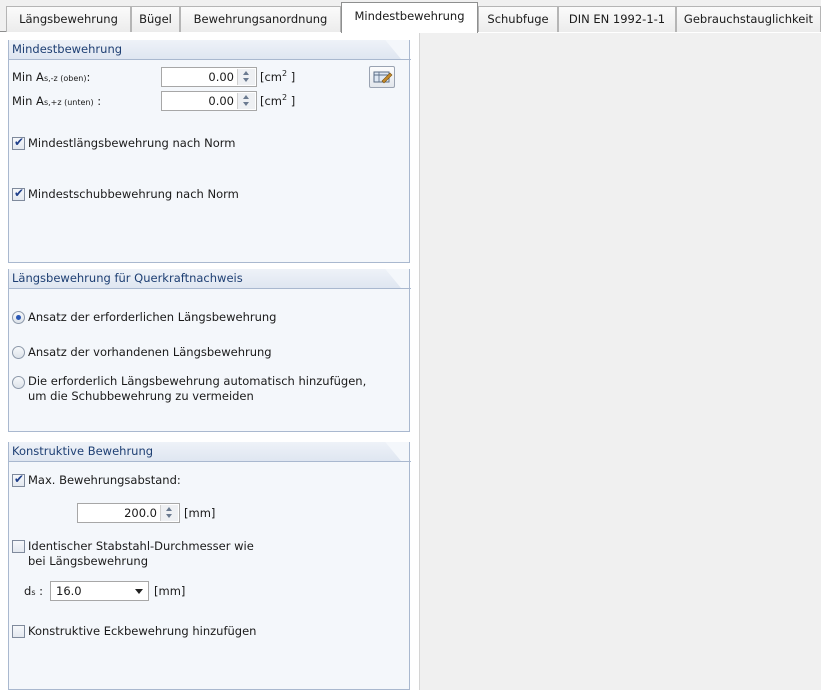  What do you see at coordinates (169, 513) in the screenshot?
I see `max-abstand-spinner` at bounding box center [169, 513].